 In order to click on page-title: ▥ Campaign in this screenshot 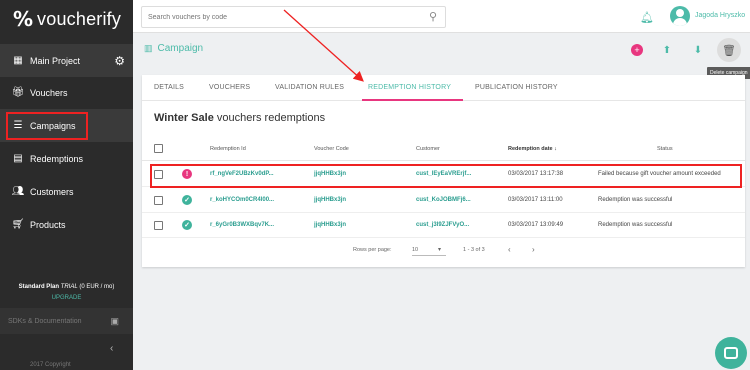, I will do `click(173, 48)`.